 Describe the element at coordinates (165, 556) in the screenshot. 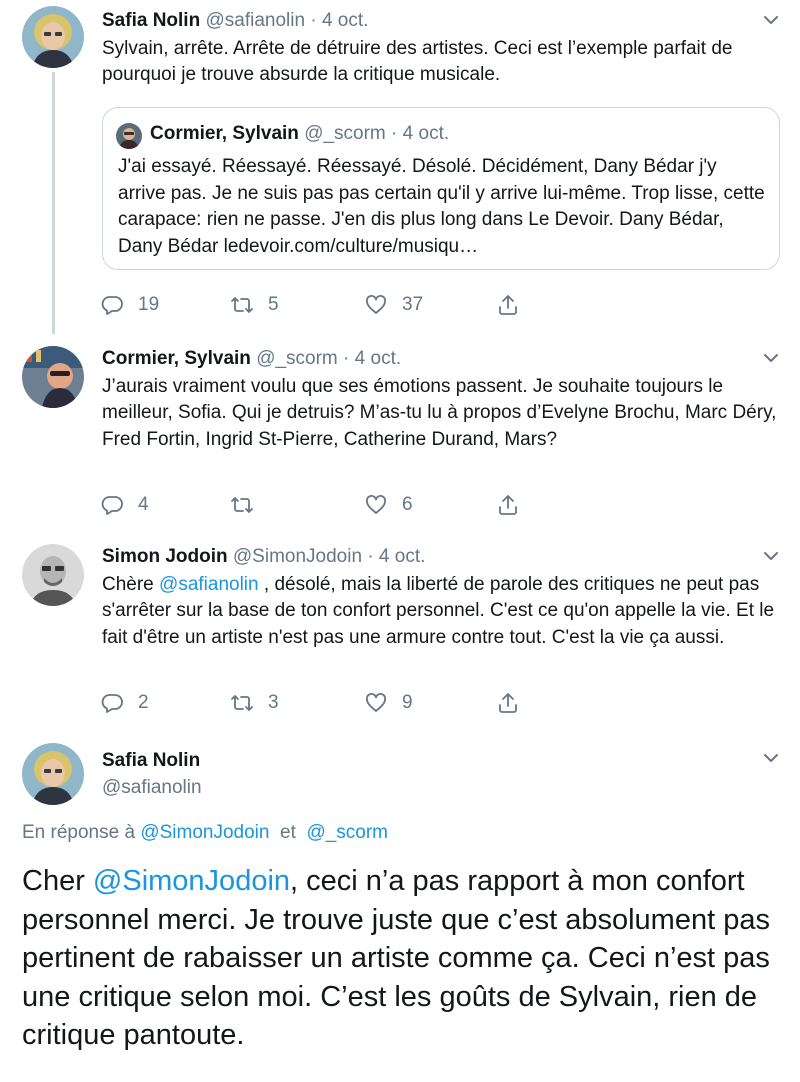

I see `display-name: Simon Jodoin` at that location.